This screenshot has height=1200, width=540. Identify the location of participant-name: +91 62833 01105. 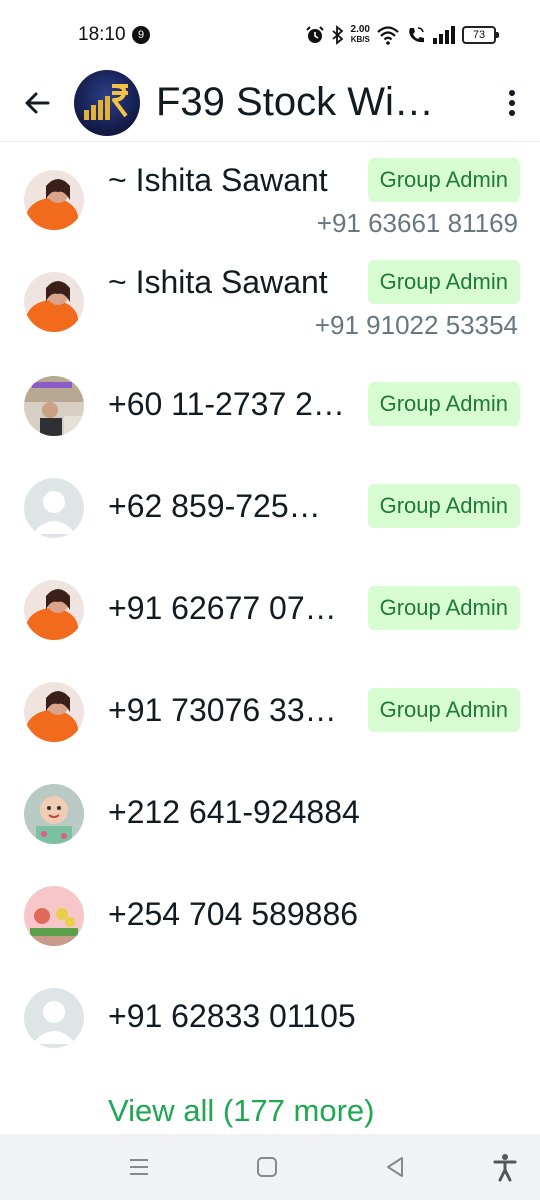
(232, 1016).